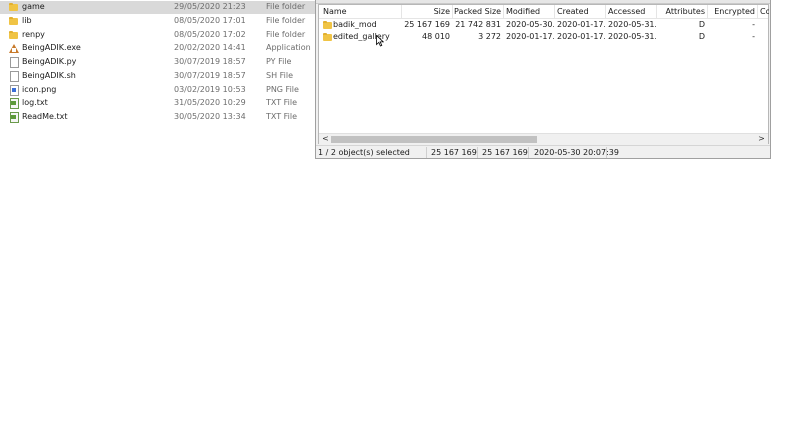 Image resolution: width=800 pixels, height=425 pixels. What do you see at coordinates (581, 12) in the screenshot?
I see `column-header-created: Created` at bounding box center [581, 12].